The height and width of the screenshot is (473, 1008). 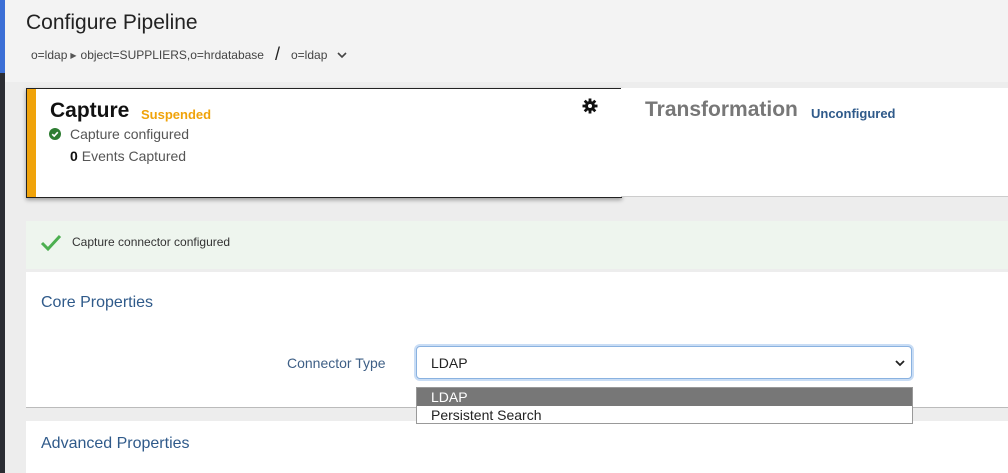 I want to click on page-title: Configure Pipeline, so click(x=112, y=22).